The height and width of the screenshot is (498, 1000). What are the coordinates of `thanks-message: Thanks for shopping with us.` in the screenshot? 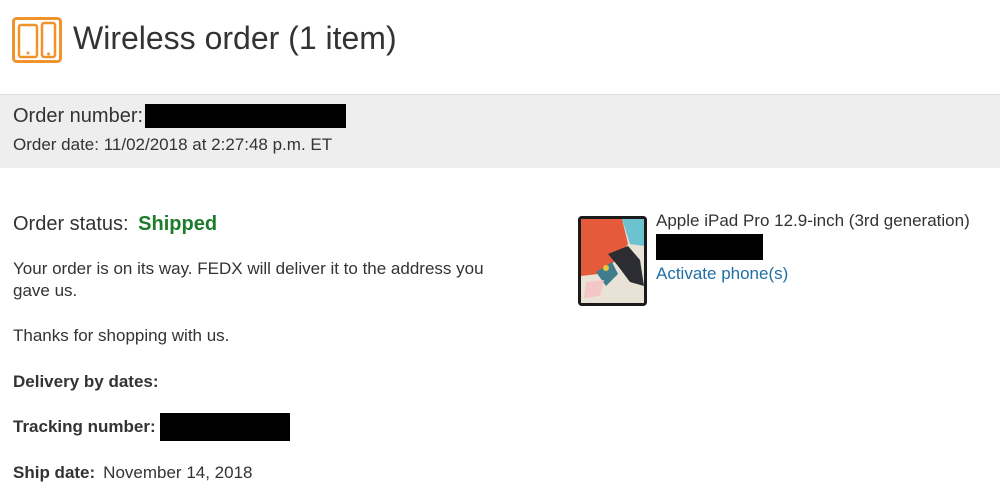 It's located at (121, 335).